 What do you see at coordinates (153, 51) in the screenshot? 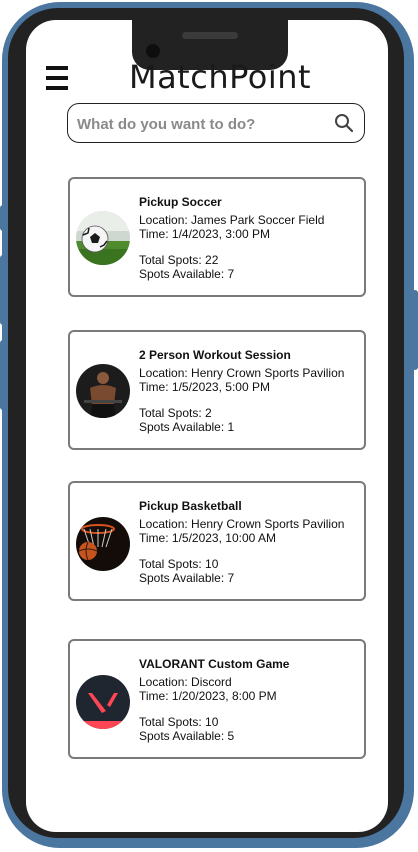
I see `front-camera` at bounding box center [153, 51].